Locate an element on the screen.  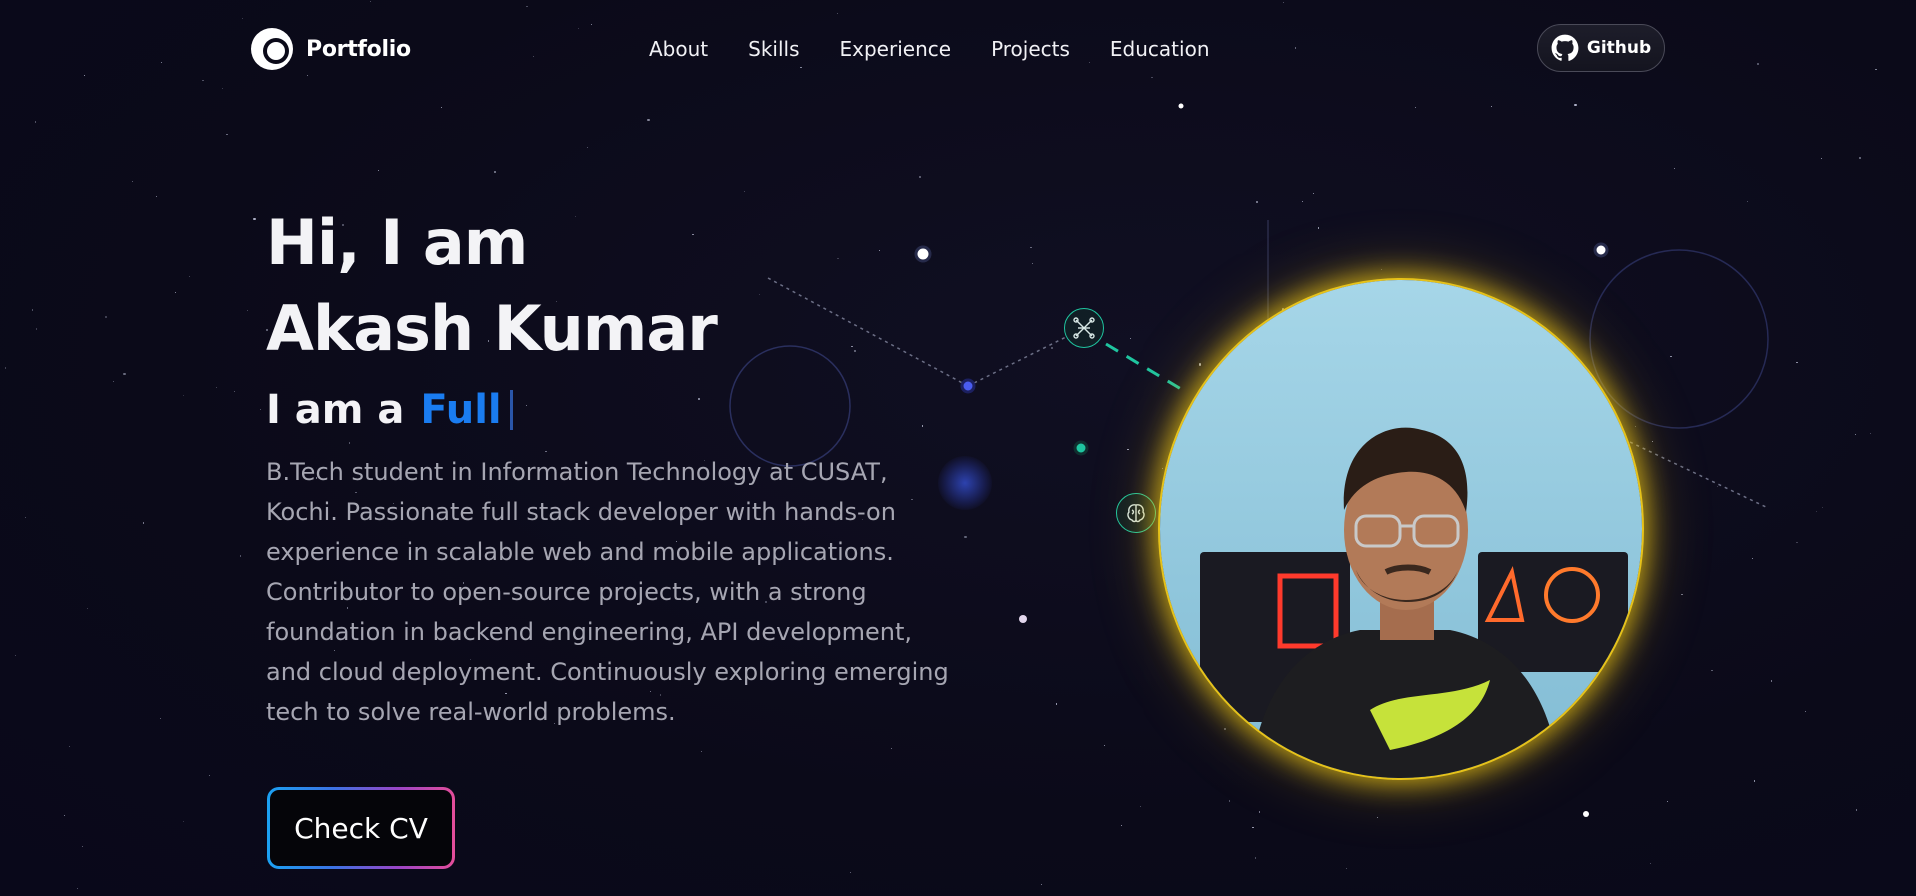
typing-role: Full is located at coordinates (461, 410).